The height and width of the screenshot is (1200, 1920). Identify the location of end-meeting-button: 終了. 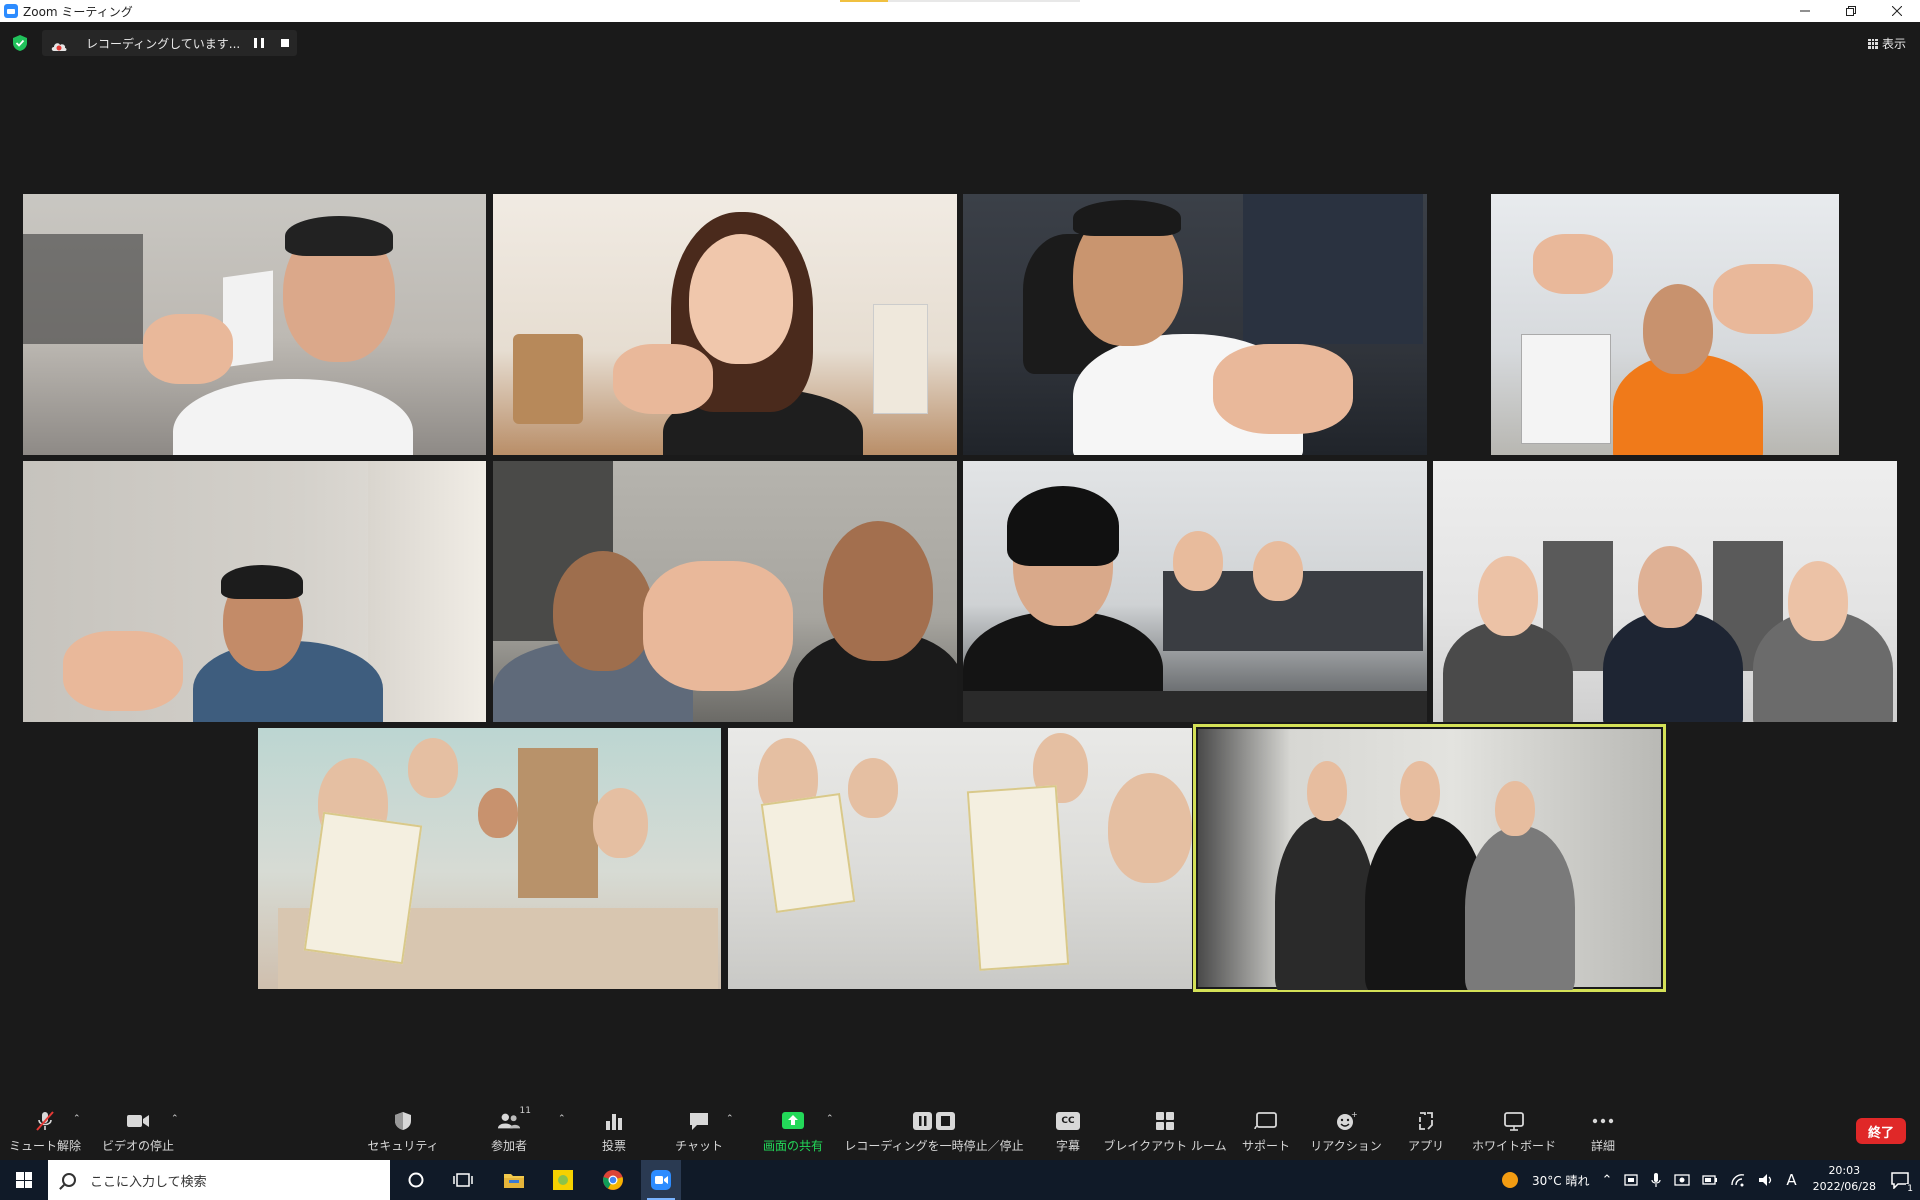
(1881, 1131).